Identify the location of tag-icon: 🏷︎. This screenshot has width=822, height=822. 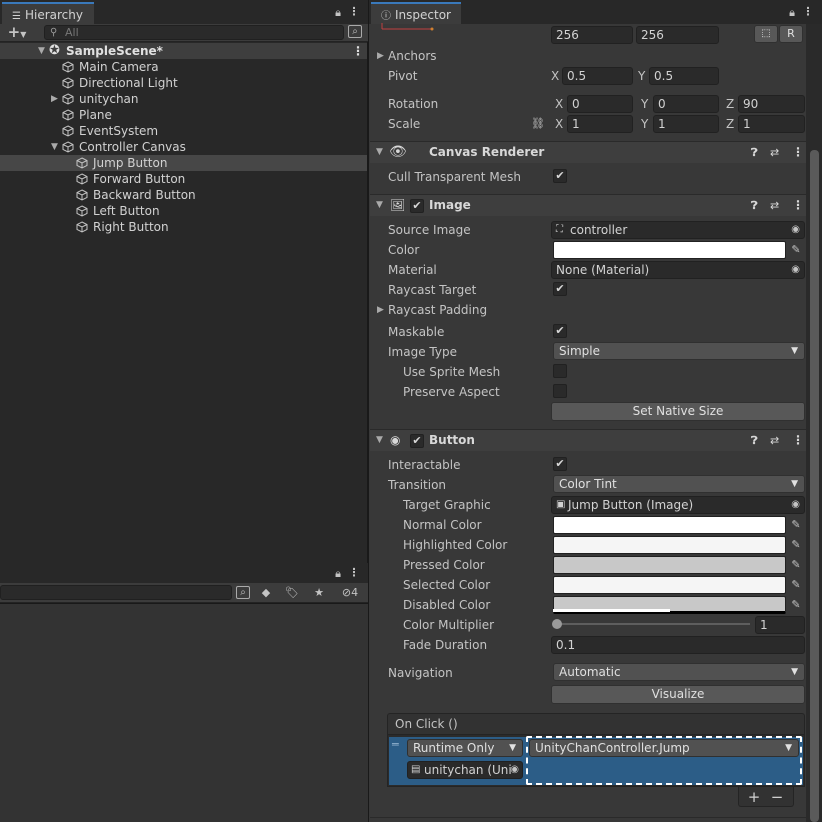
(292, 593).